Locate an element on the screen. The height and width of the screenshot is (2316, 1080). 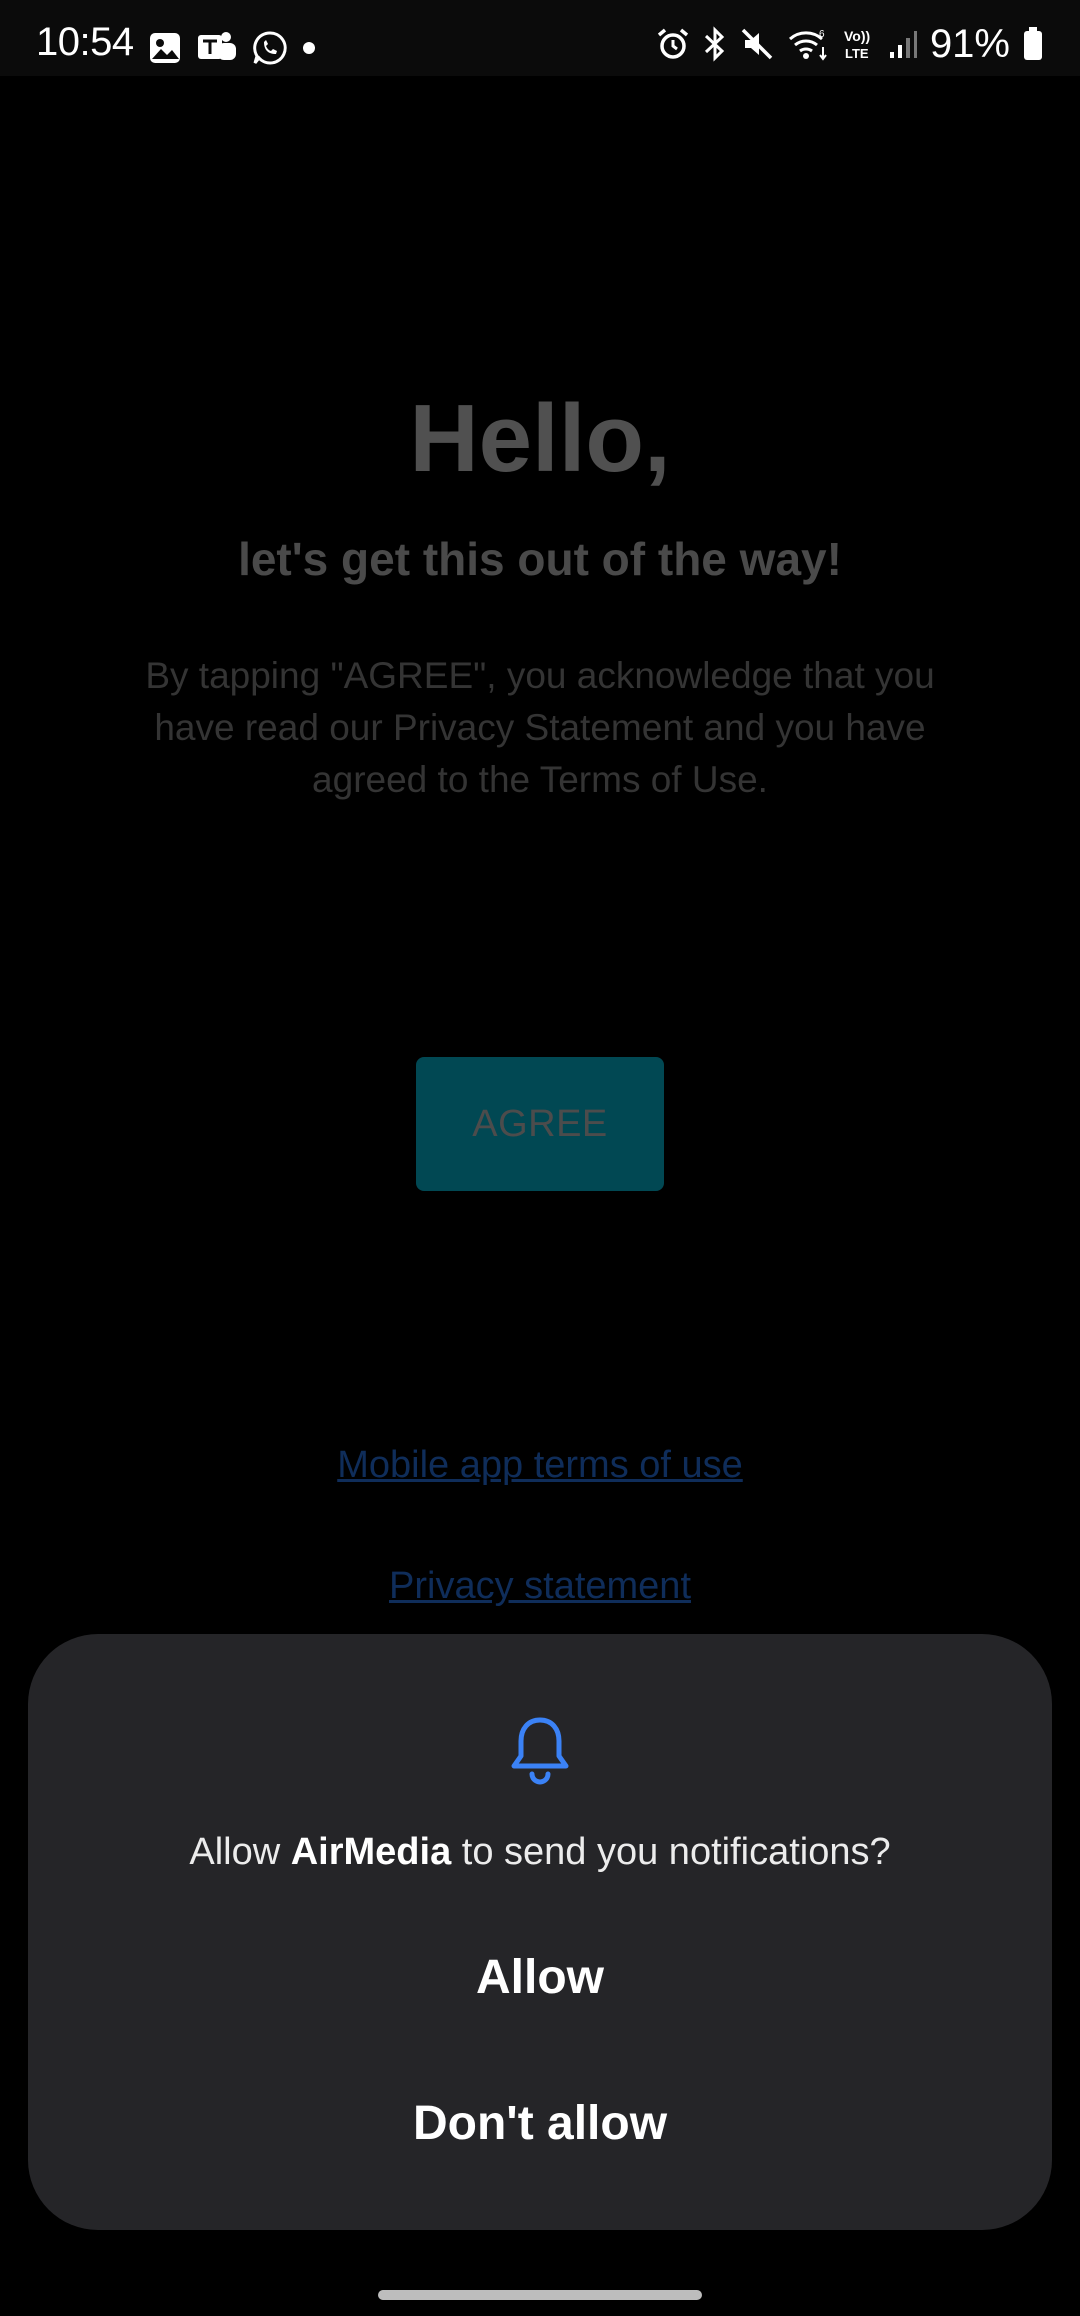
gesture-handle is located at coordinates (540, 2295).